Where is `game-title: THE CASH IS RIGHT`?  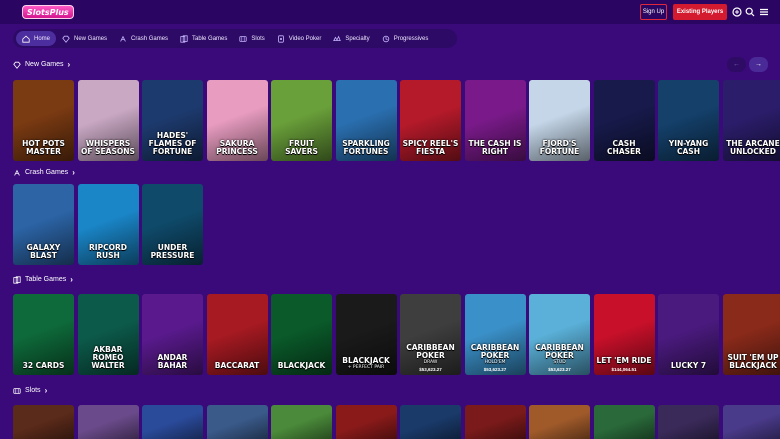
game-title: THE CASH IS RIGHT is located at coordinates (495, 150).